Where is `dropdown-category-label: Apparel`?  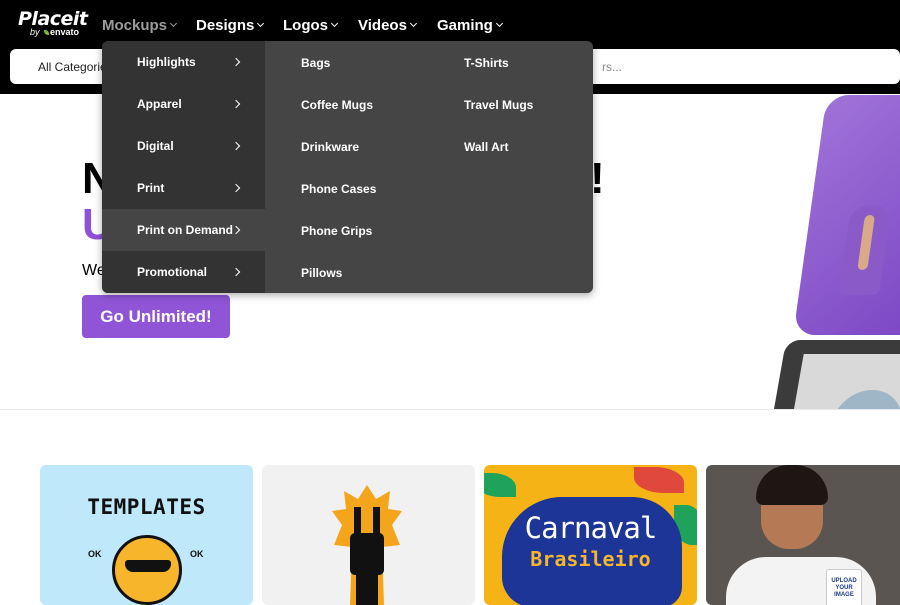
dropdown-category-label: Apparel is located at coordinates (159, 104).